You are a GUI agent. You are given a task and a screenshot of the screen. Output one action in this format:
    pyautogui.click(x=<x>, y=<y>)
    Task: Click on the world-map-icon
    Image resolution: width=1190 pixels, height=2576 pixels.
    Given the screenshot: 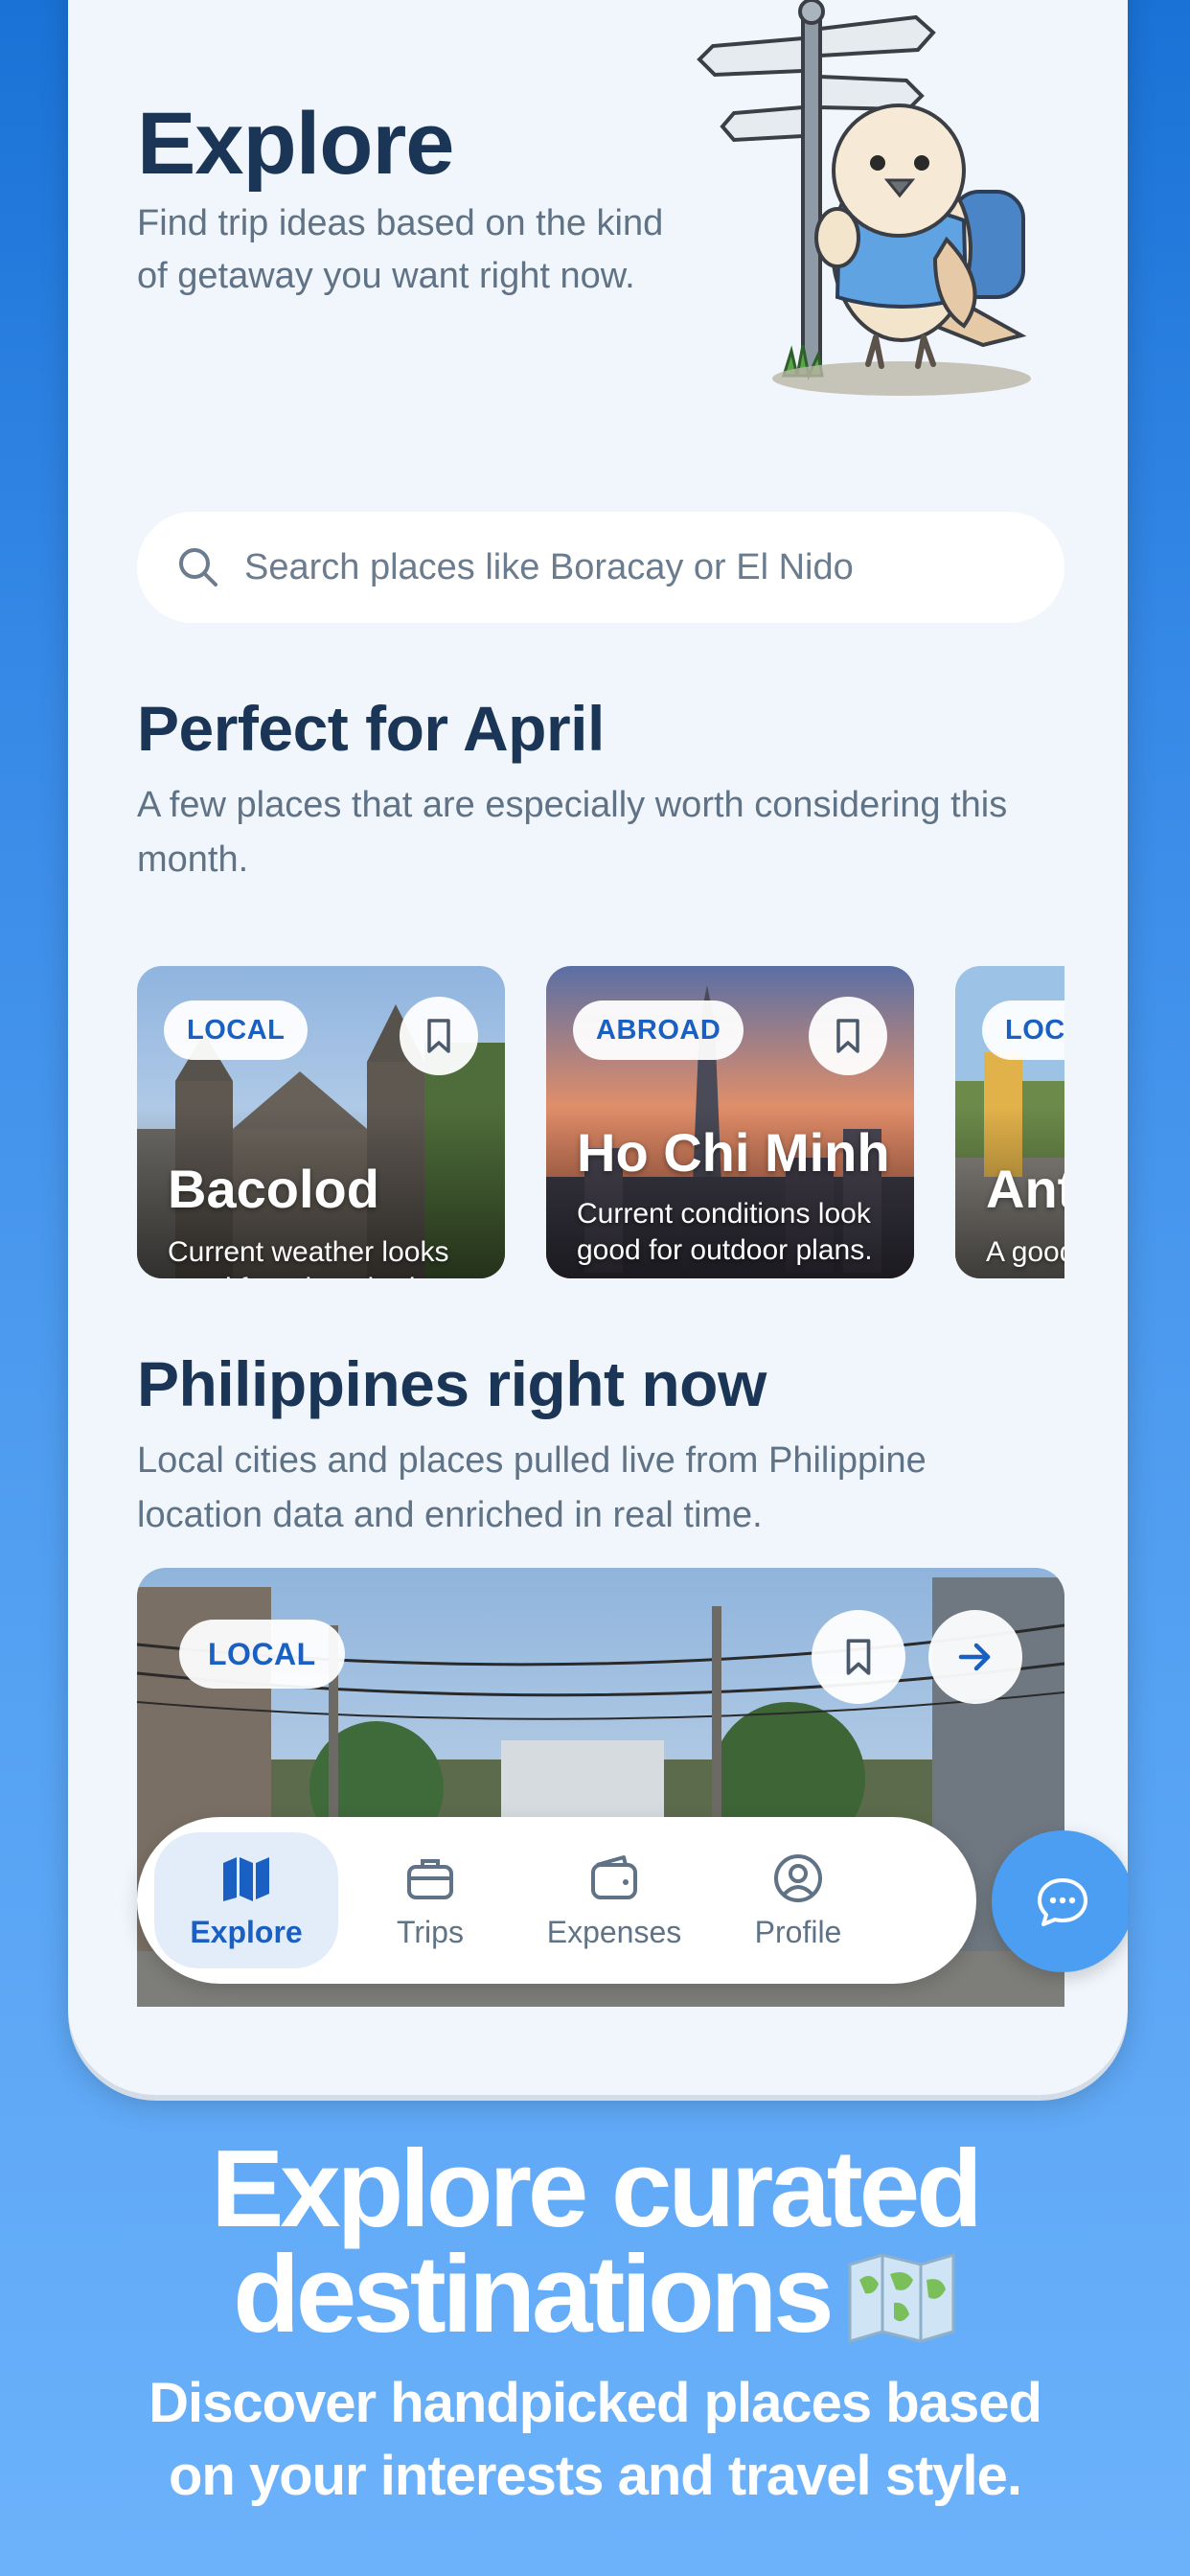 What is the action you would take?
    pyautogui.click(x=902, y=2297)
    